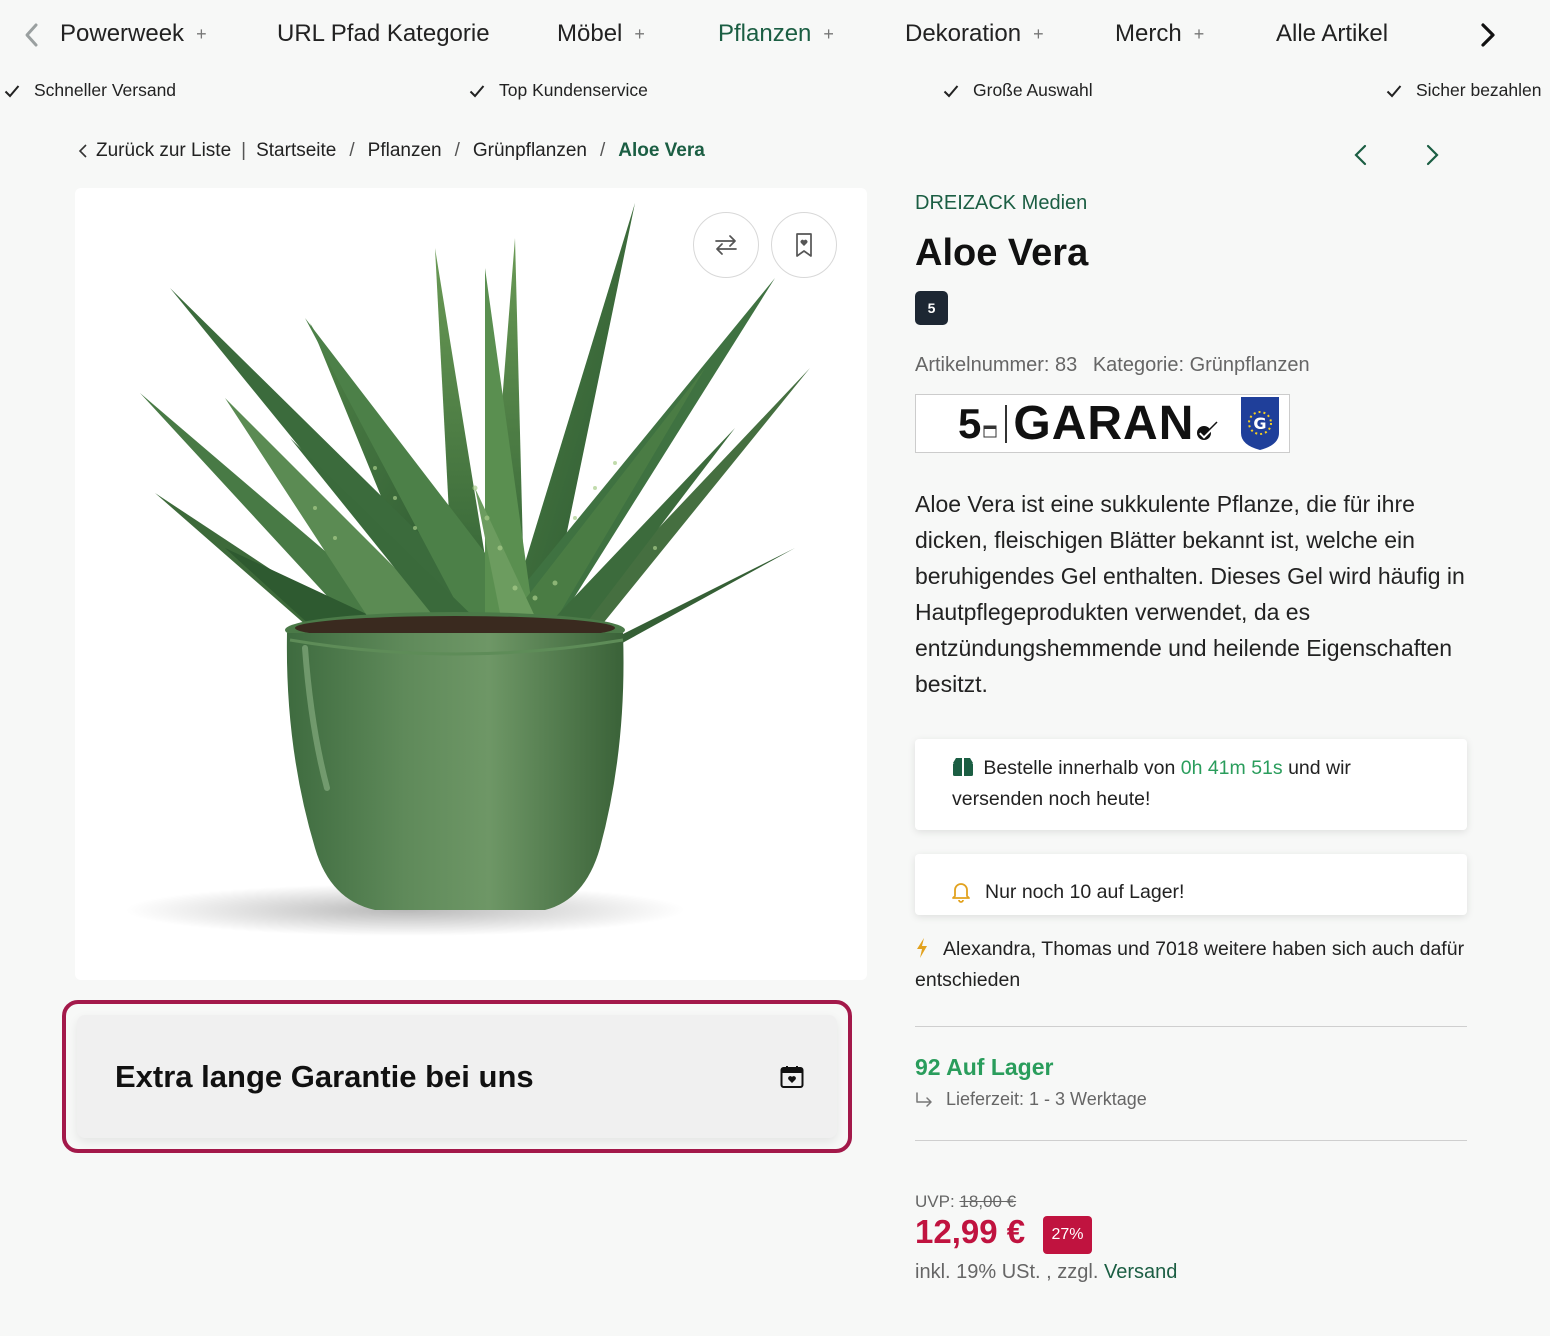 The height and width of the screenshot is (1336, 1550). What do you see at coordinates (1488, 35) in the screenshot?
I see `chevron-right-icon` at bounding box center [1488, 35].